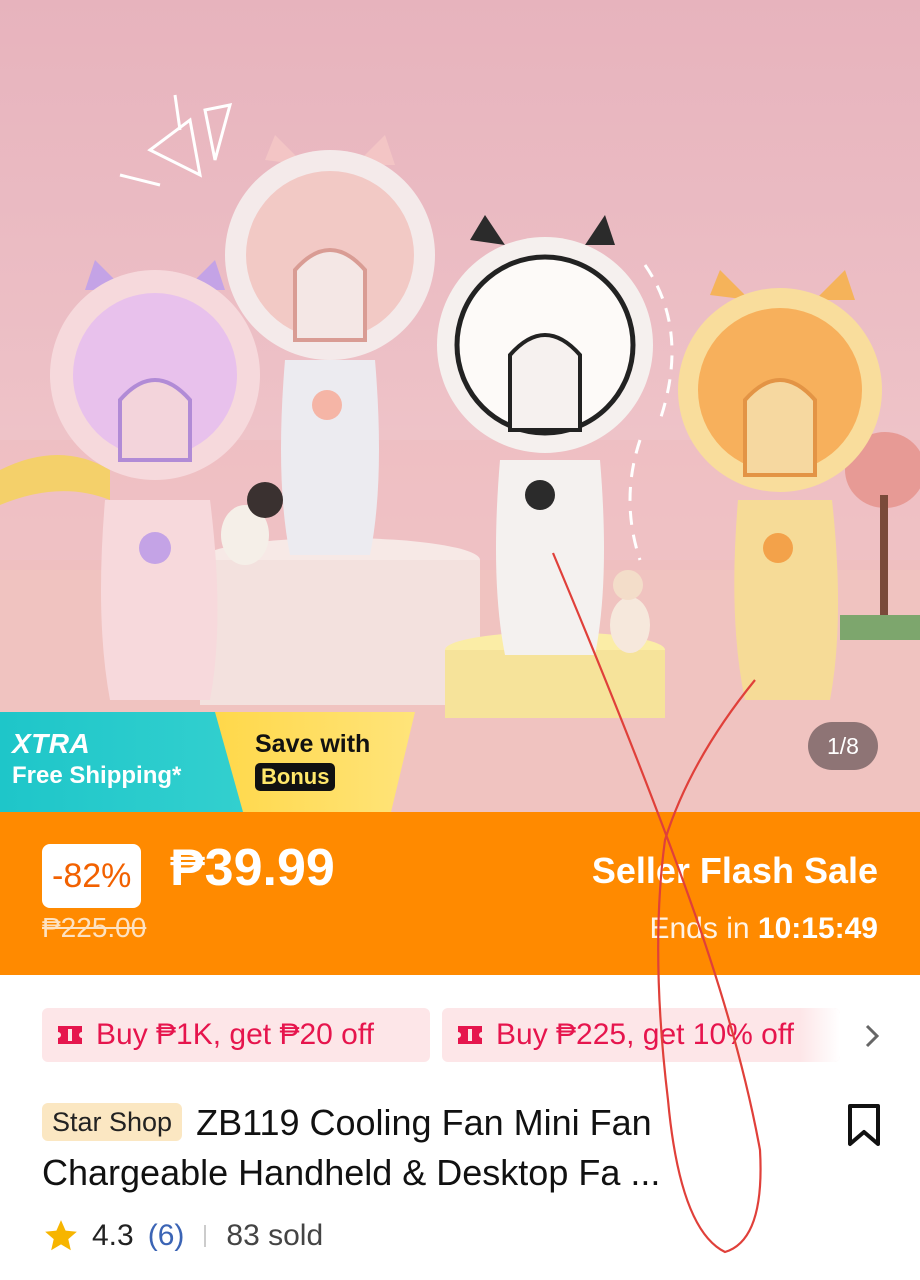 The image size is (920, 1280). I want to click on bonus-label: Bonus, so click(295, 777).